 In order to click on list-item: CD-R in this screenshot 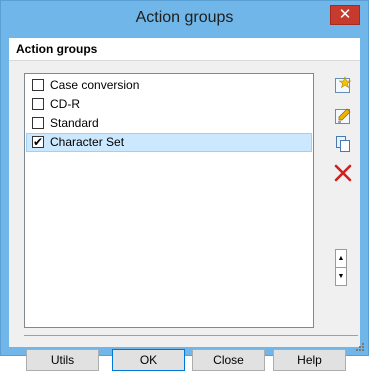, I will do `click(169, 104)`.